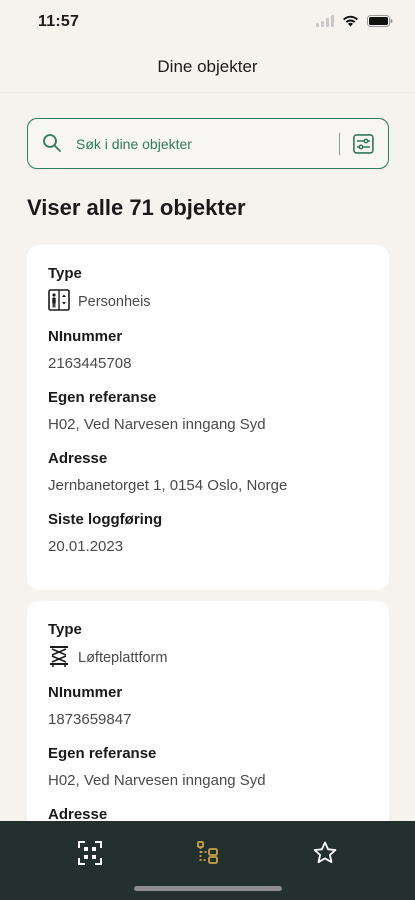 The width and height of the screenshot is (415, 900). I want to click on page-title: Dine objekter, so click(207, 66).